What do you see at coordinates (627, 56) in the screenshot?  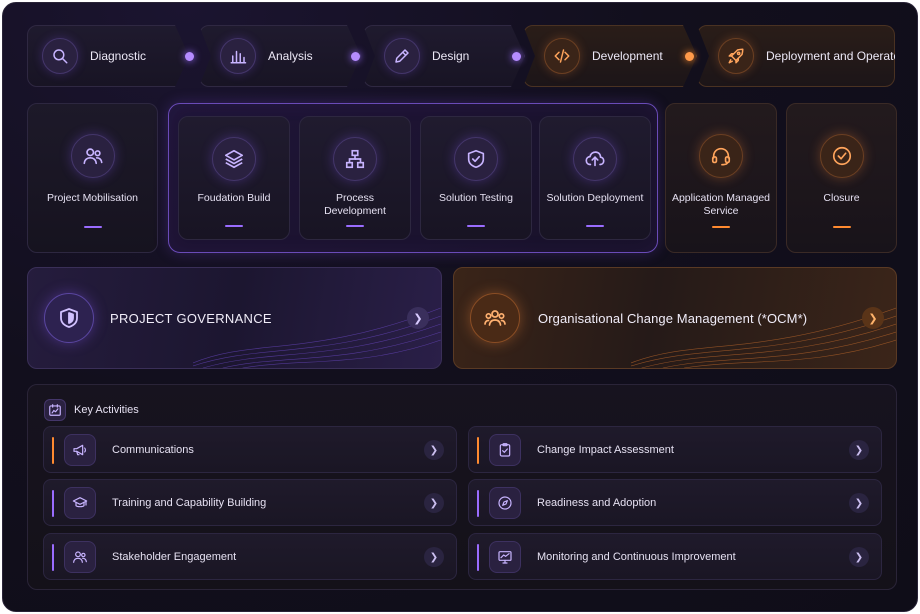 I see `phase-label: Development` at bounding box center [627, 56].